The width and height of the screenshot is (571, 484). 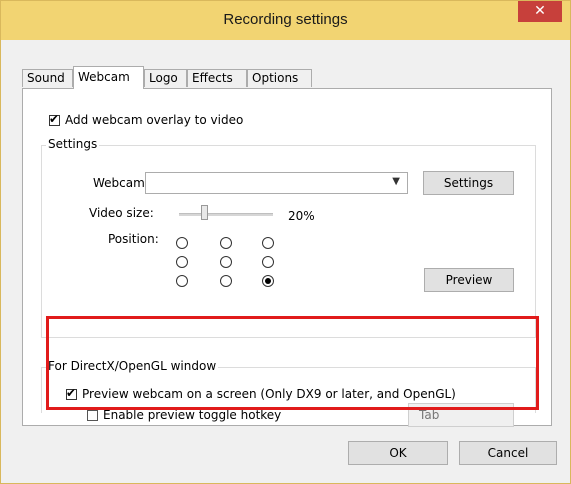 What do you see at coordinates (279, 78) in the screenshot?
I see `tab-options: Options` at bounding box center [279, 78].